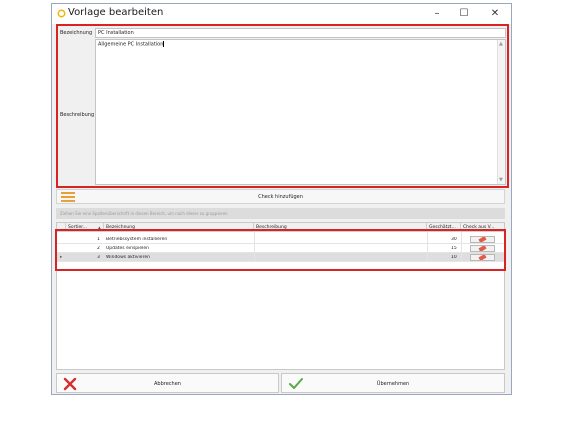  I want to click on add-check-button: Check hinzufügen, so click(280, 196).